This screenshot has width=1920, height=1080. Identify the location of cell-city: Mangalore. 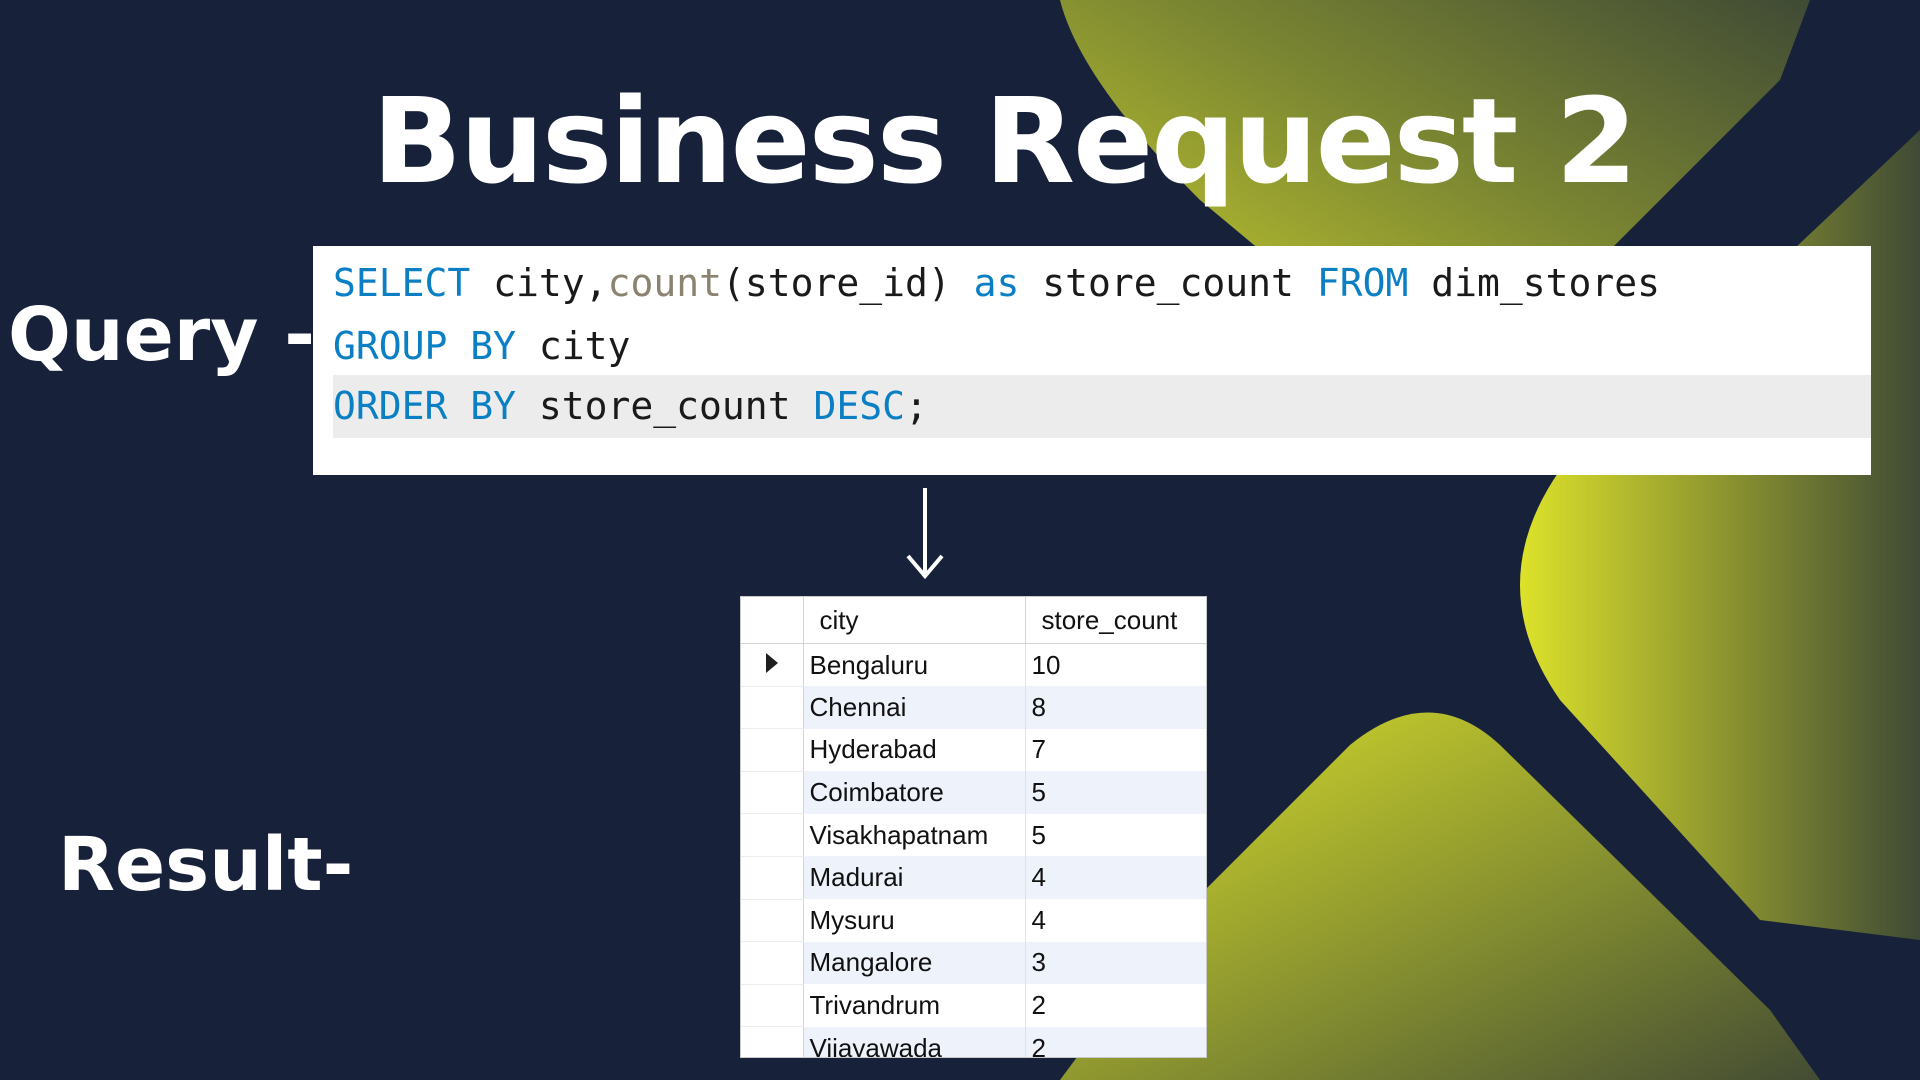
(914, 963).